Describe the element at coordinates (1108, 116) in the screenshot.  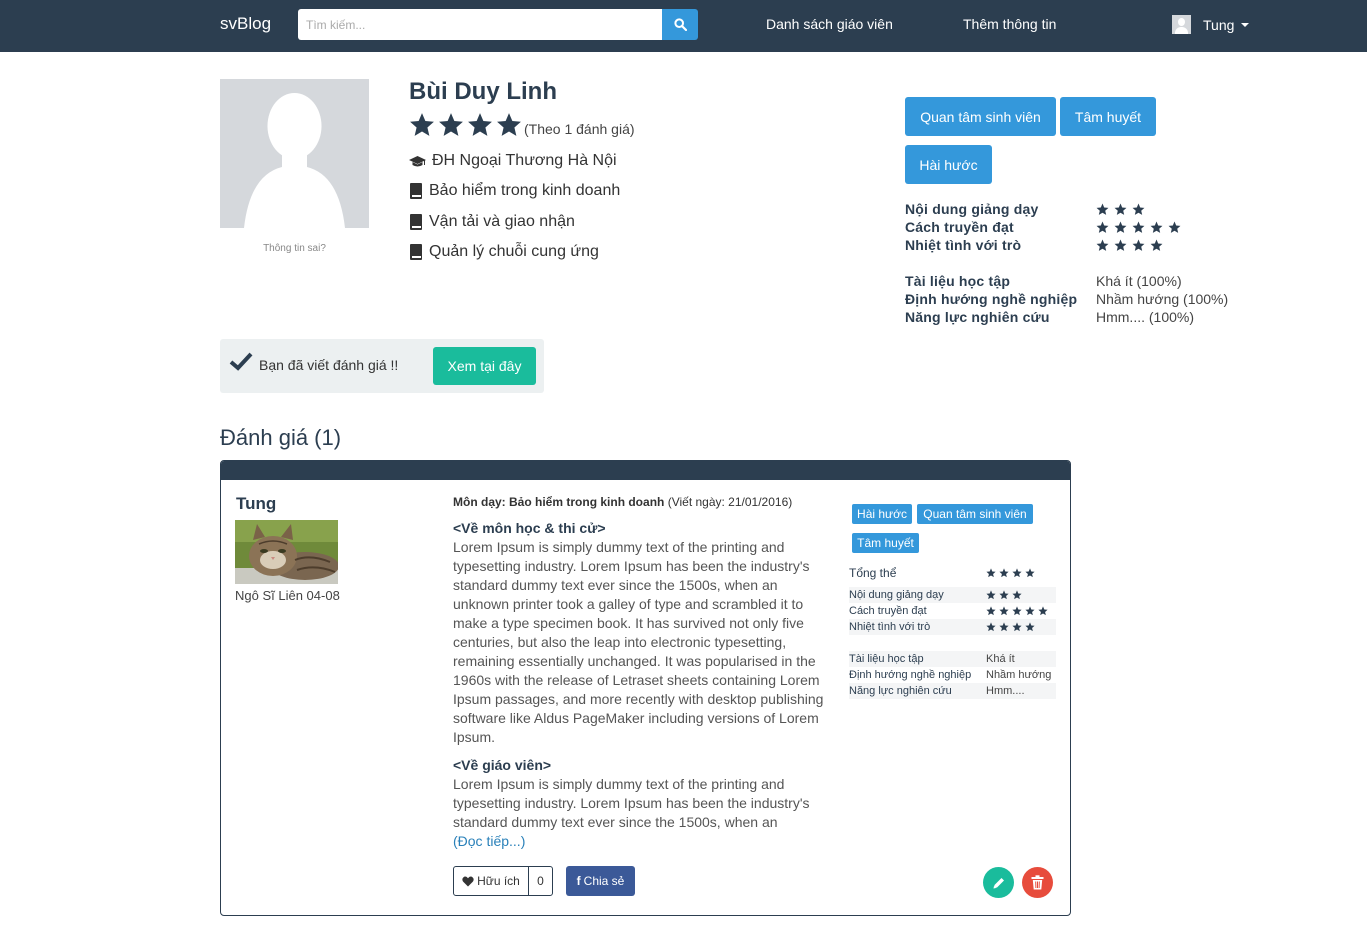
I see `tag-dedicated: Tâm huyết` at that location.